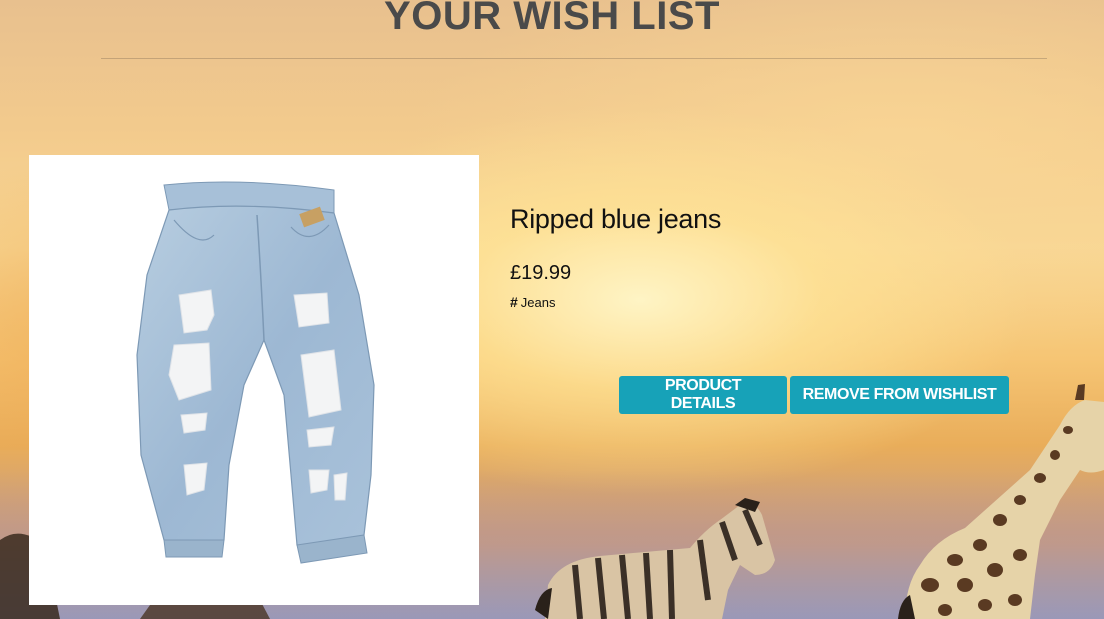 The height and width of the screenshot is (619, 1104). I want to click on page-title: YOUR WISH LIST, so click(552, 19).